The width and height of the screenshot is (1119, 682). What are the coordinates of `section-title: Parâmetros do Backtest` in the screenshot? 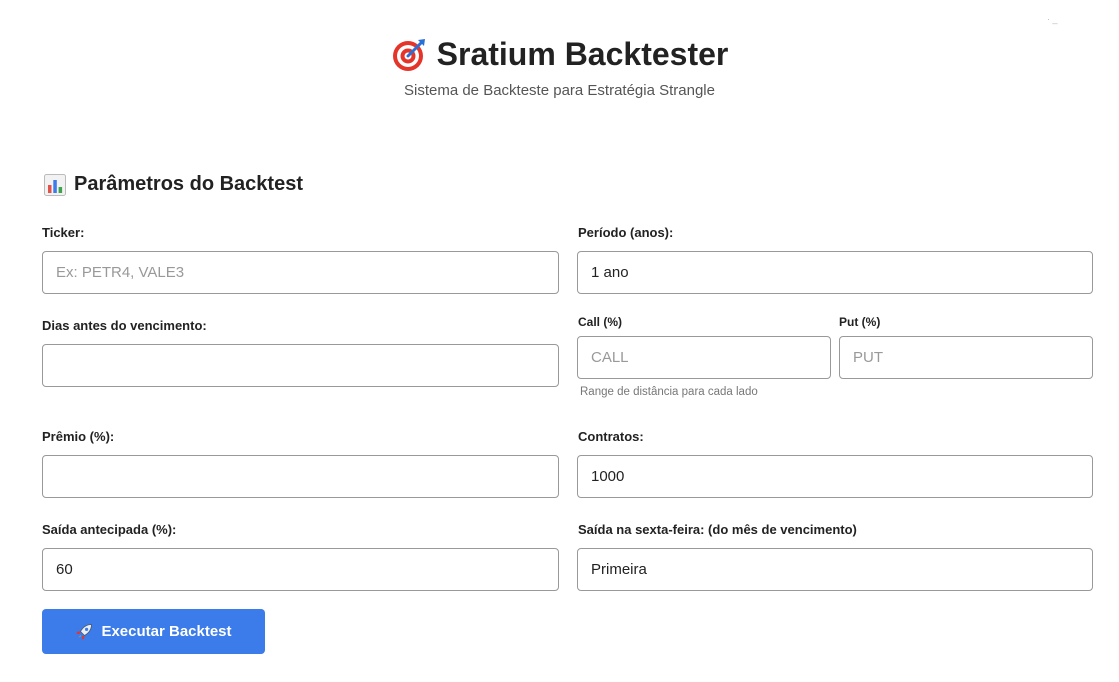 It's located at (188, 184).